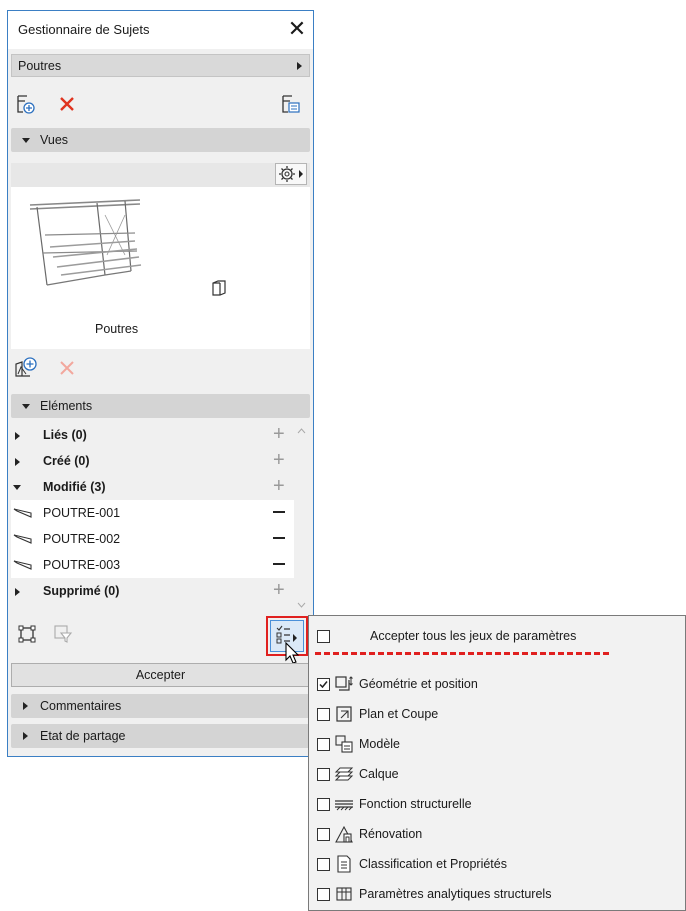 This screenshot has width=686, height=911. Describe the element at coordinates (65, 435) in the screenshot. I see `group-linked-label: Liés (0)` at that location.